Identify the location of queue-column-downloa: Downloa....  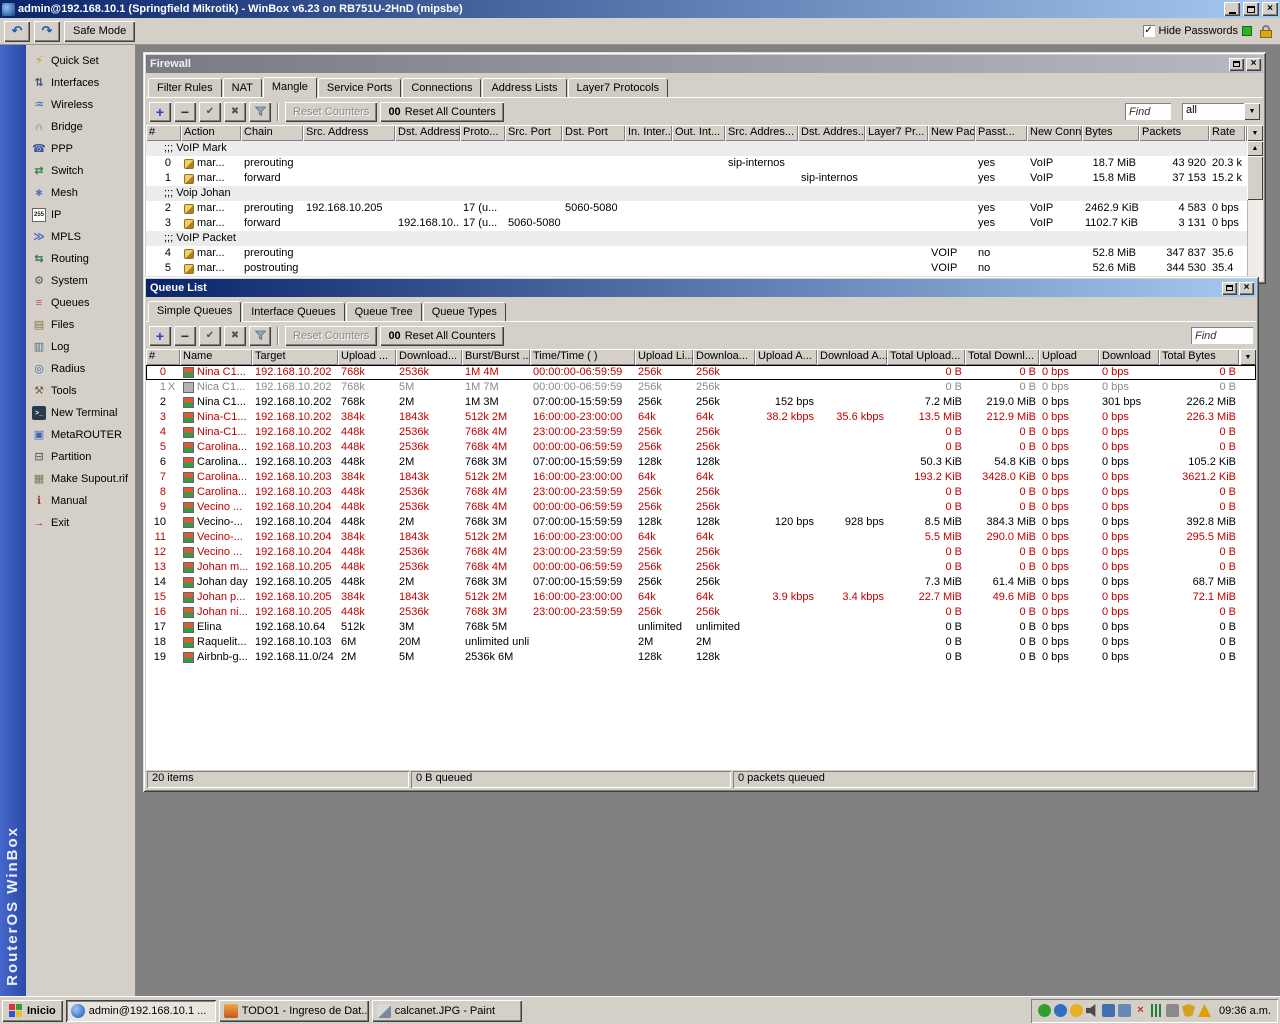
(724, 357).